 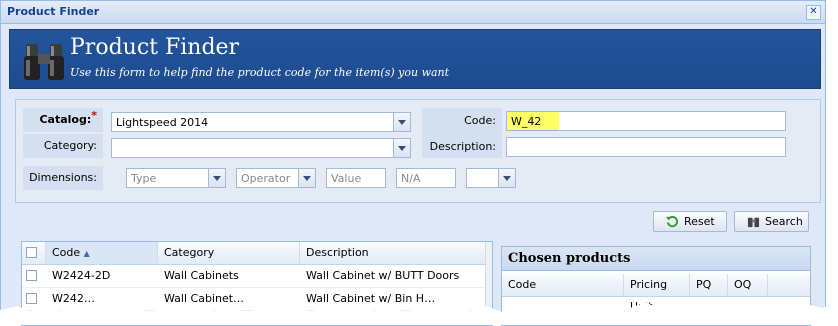 What do you see at coordinates (656, 259) in the screenshot?
I see `chosen-products-title: Chosen products` at bounding box center [656, 259].